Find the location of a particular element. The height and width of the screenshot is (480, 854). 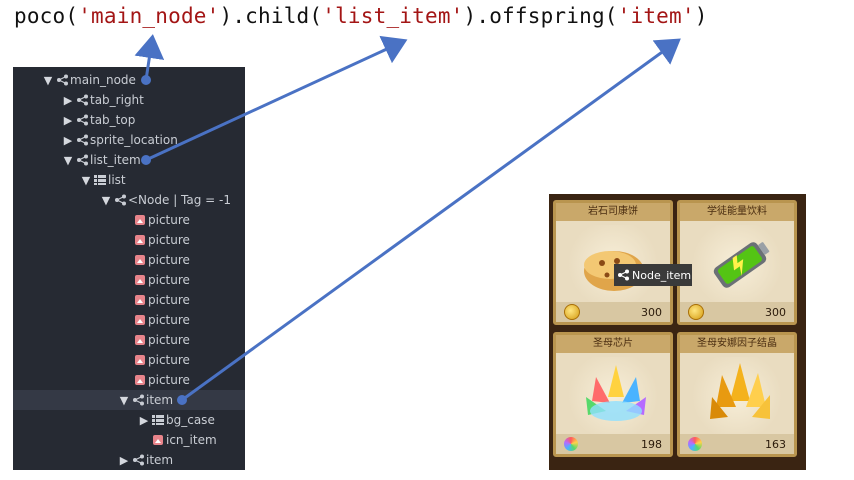

arrow-list-item is located at coordinates (274, 100).